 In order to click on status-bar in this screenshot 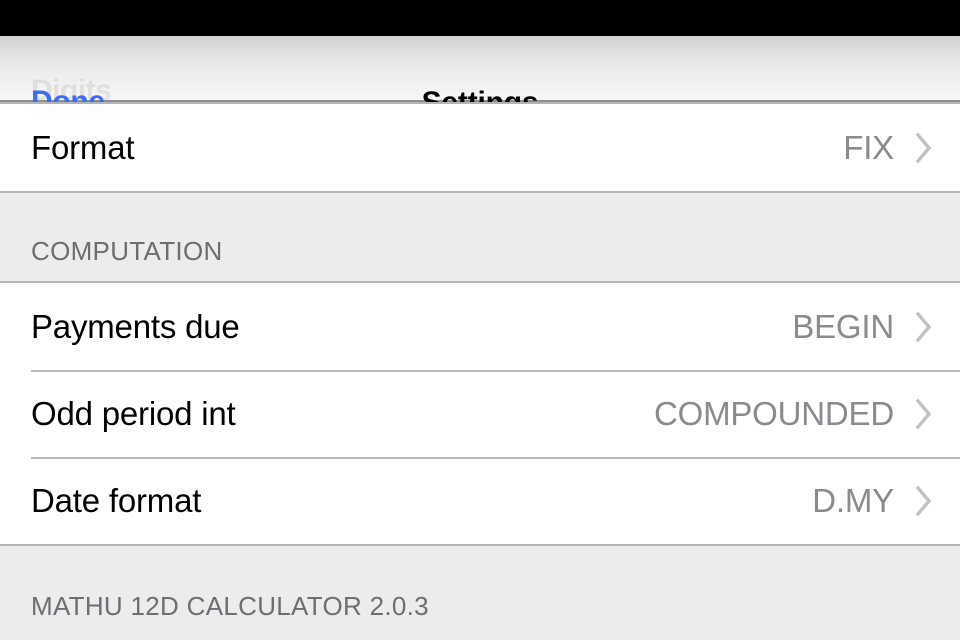, I will do `click(480, 18)`.